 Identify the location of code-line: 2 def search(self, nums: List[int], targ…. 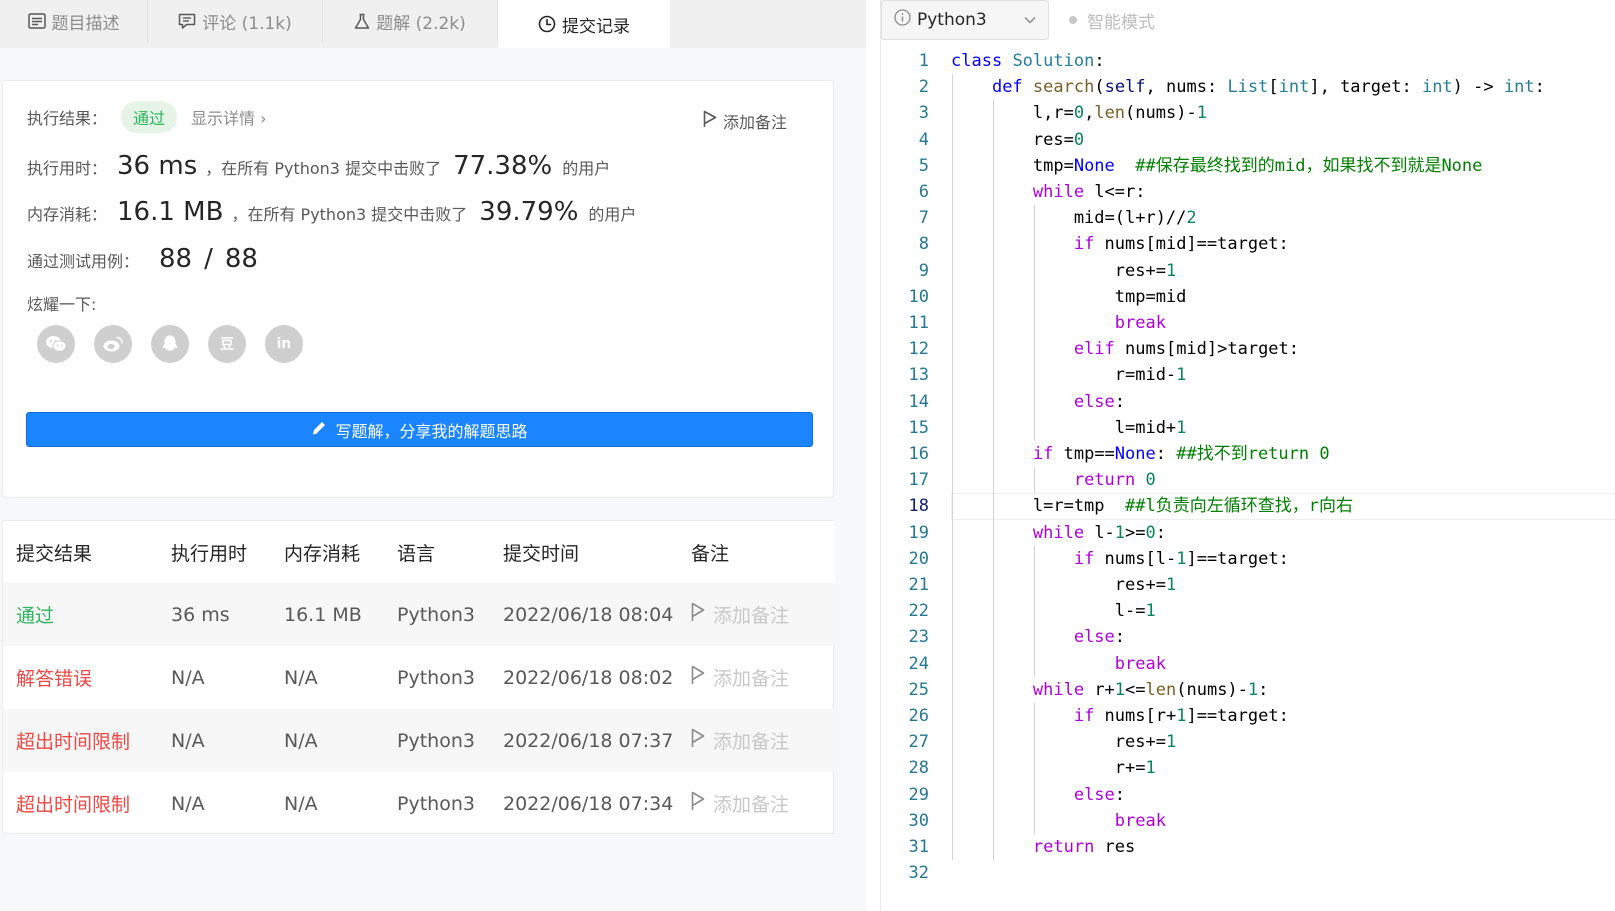
(1248, 87).